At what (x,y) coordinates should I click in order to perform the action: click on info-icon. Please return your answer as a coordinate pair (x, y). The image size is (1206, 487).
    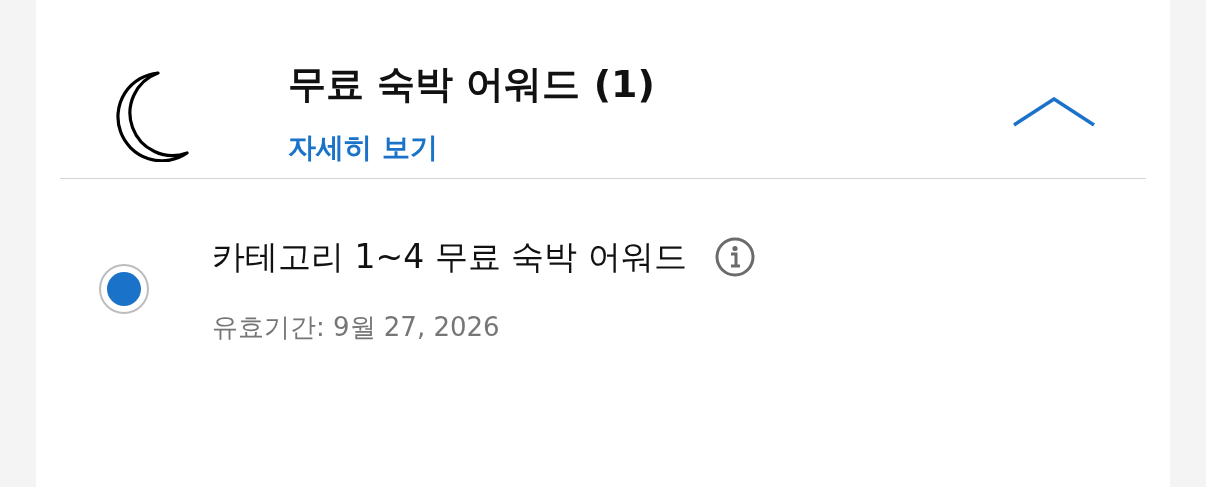
    Looking at the image, I should click on (734, 257).